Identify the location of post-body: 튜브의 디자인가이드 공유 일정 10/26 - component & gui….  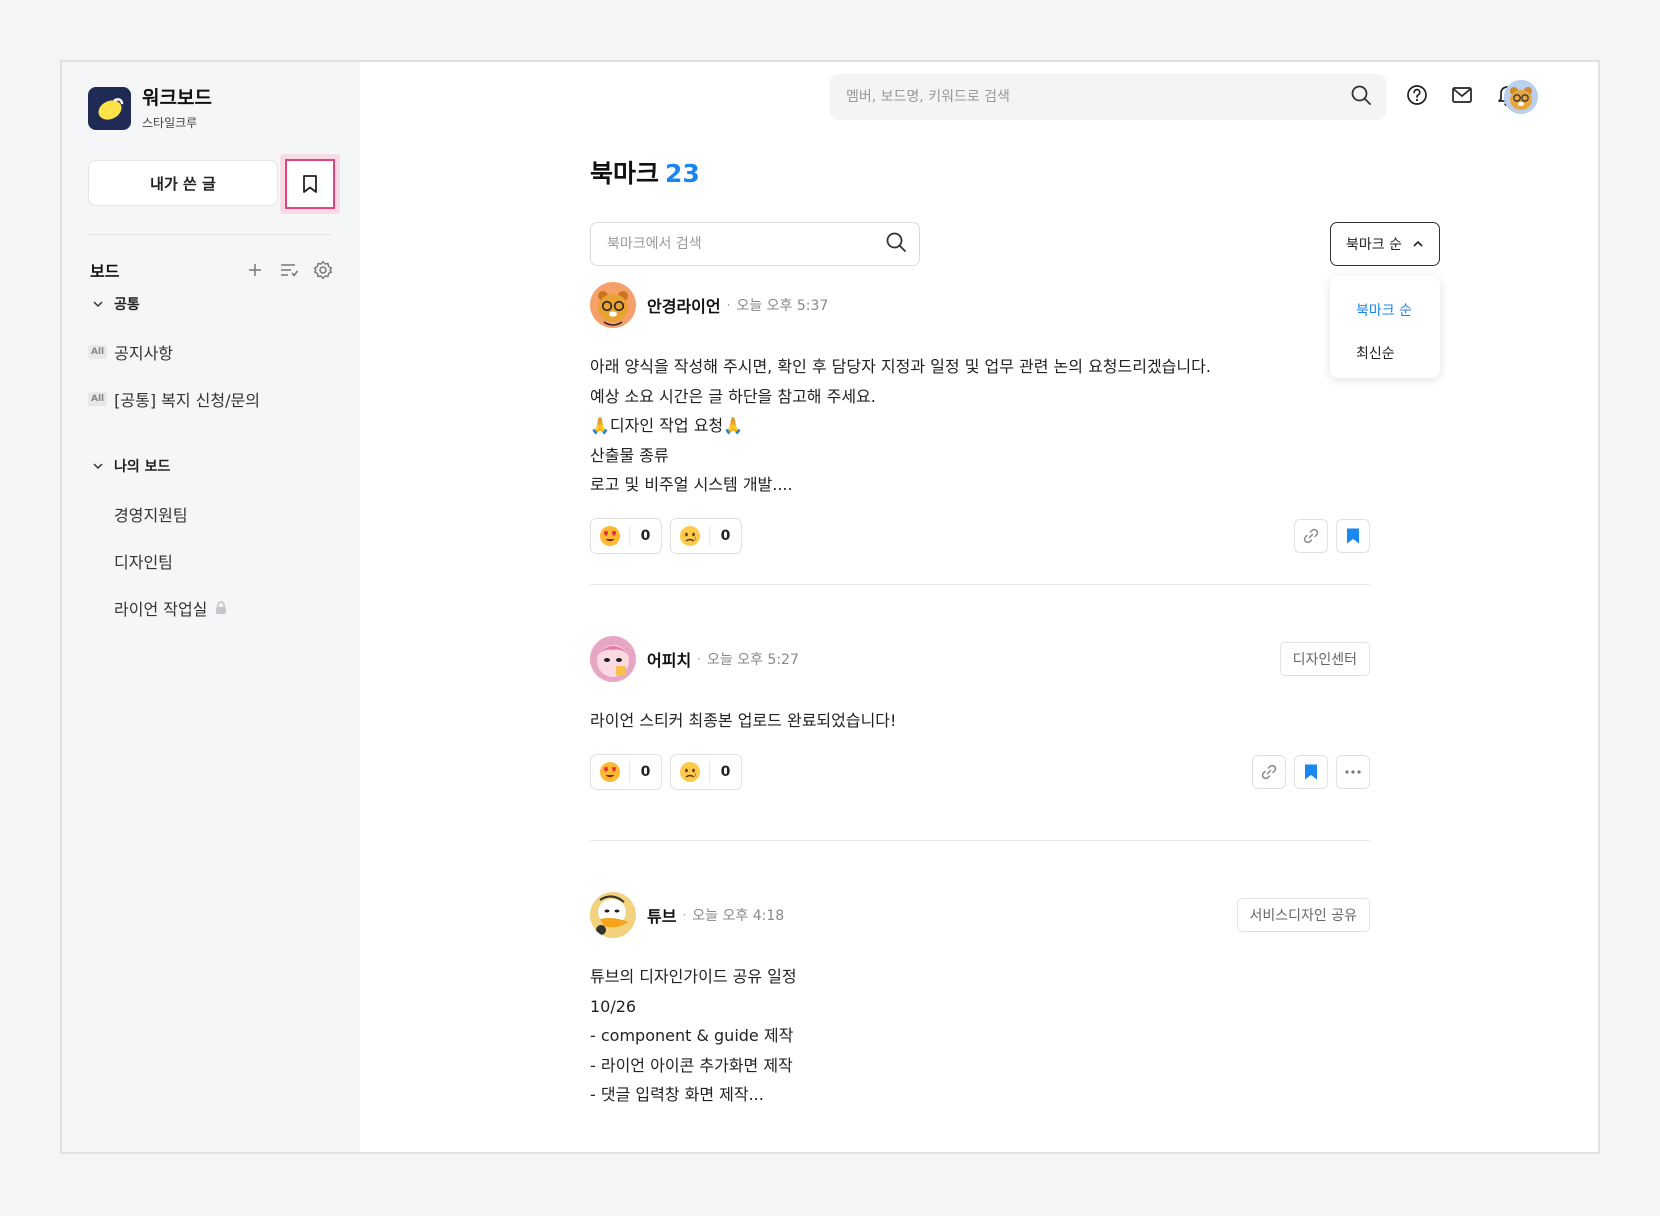
(980, 1036).